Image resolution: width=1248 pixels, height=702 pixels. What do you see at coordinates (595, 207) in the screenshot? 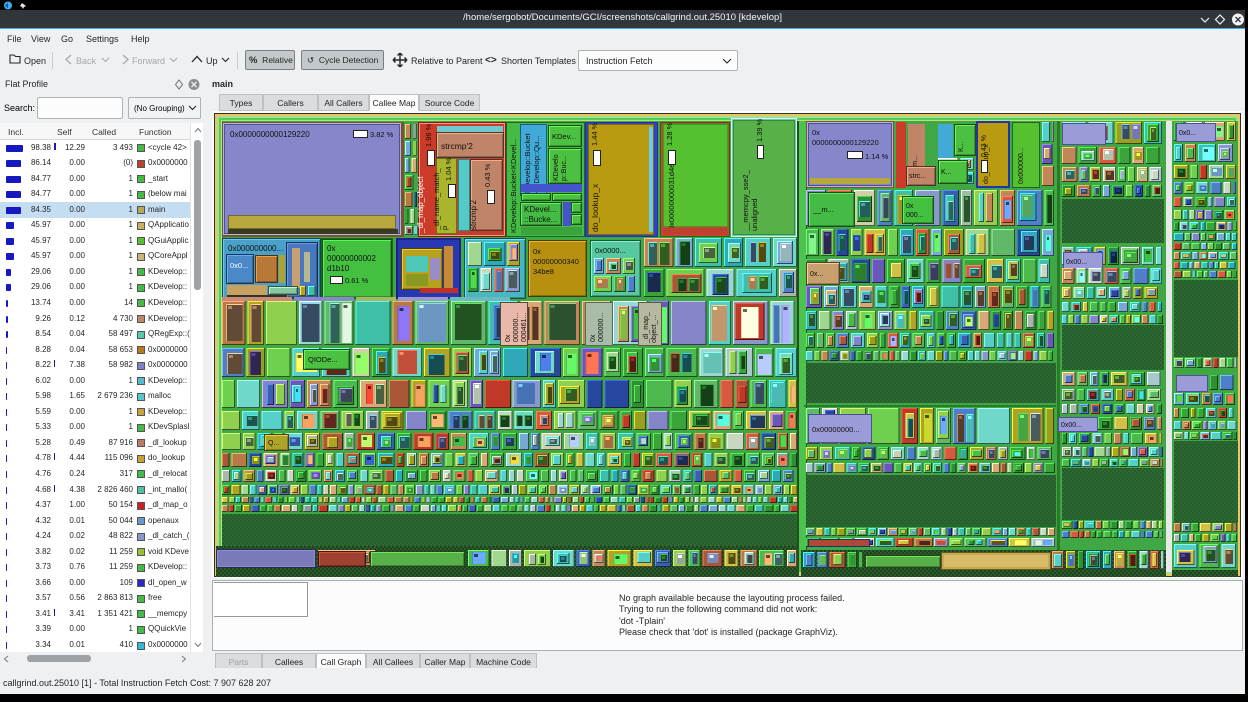
I see `svg-text: do_lookup_x` at bounding box center [595, 207].